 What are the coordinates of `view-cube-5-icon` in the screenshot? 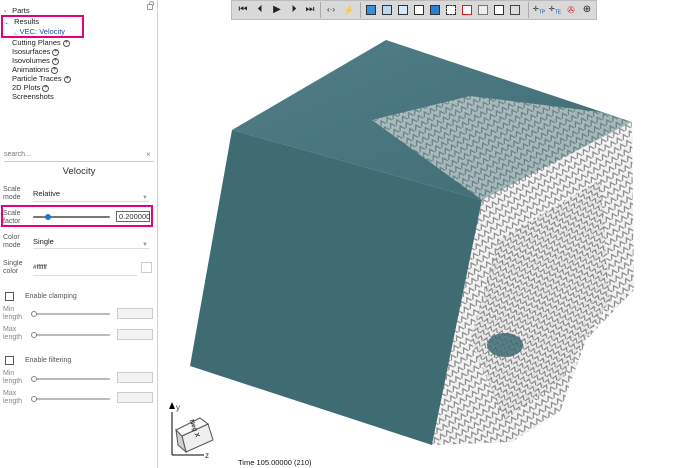 It's located at (435, 10).